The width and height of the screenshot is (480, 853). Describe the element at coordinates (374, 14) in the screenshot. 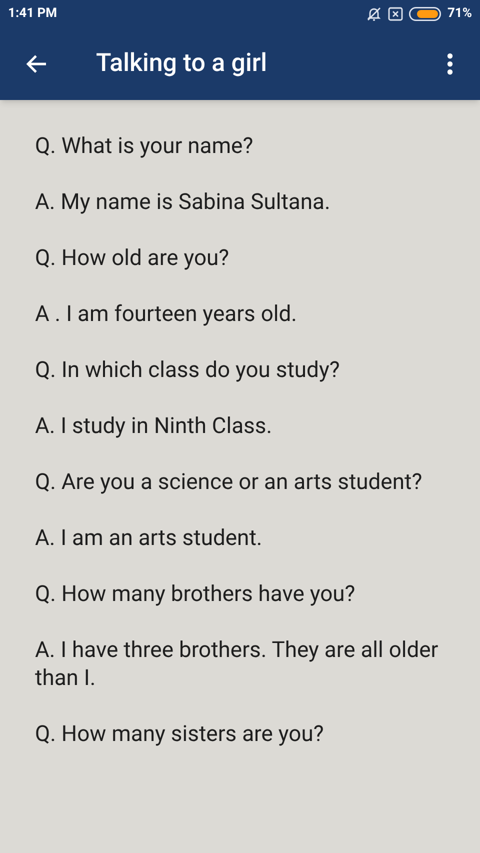

I see `bell-off-icon` at that location.